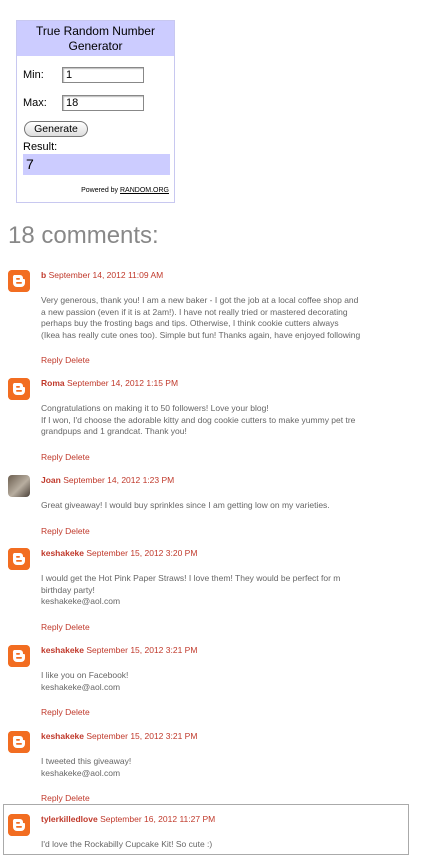  What do you see at coordinates (85, 675) in the screenshot?
I see `comment-line: I like you on Facebook!` at bounding box center [85, 675].